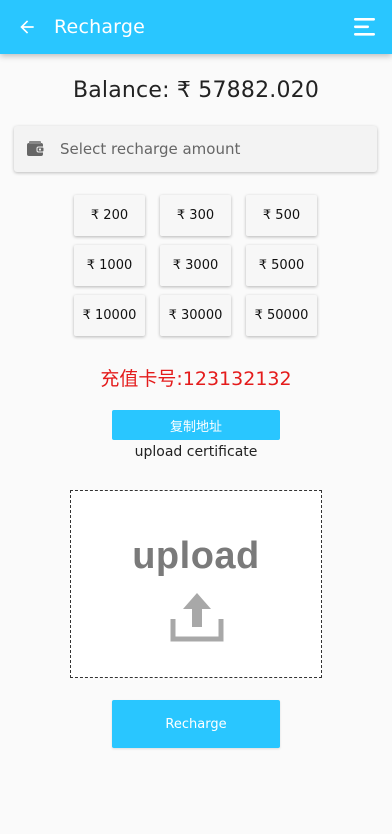  Describe the element at coordinates (36, 149) in the screenshot. I see `wallet-icon` at that location.